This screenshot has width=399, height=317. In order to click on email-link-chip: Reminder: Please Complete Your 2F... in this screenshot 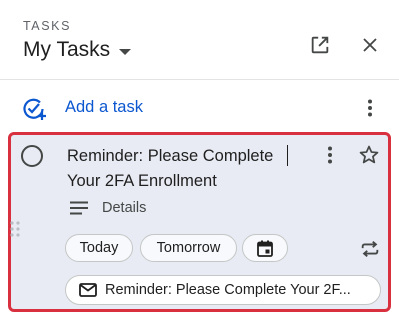, I will do `click(223, 290)`.